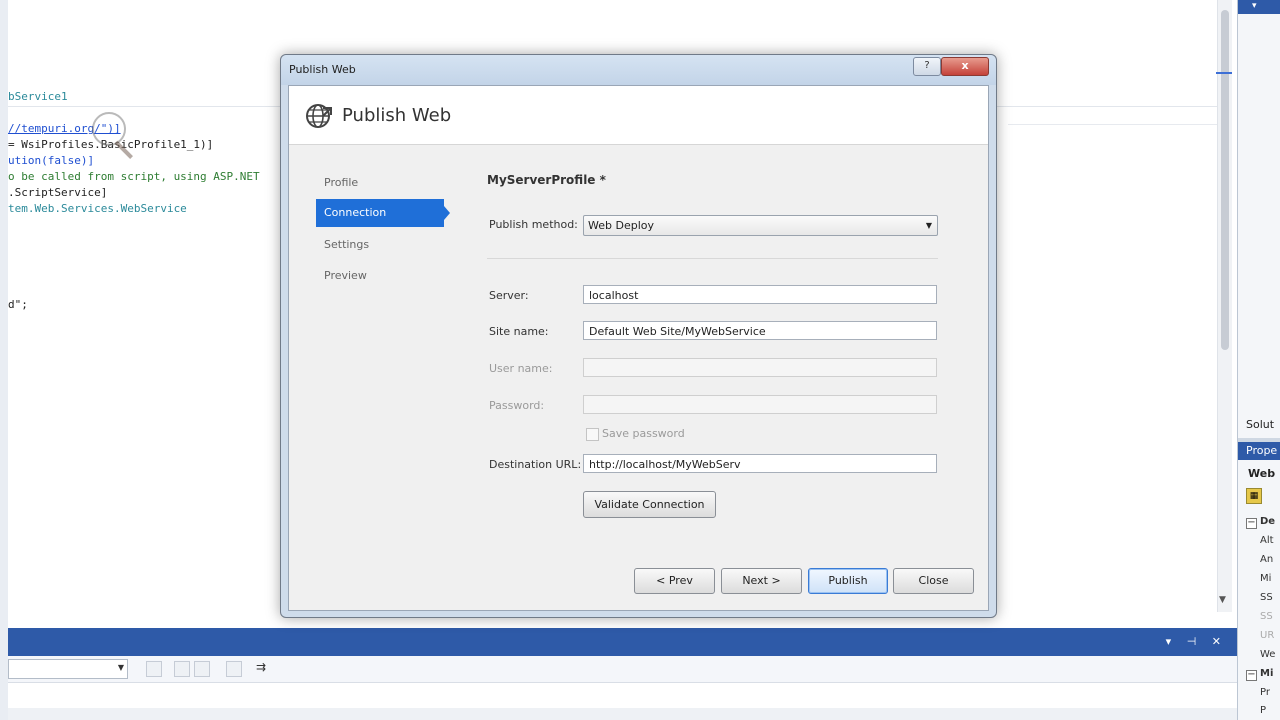 Image resolution: width=1280 pixels, height=720 pixels. I want to click on go-to-previous-icon, so click(182, 669).